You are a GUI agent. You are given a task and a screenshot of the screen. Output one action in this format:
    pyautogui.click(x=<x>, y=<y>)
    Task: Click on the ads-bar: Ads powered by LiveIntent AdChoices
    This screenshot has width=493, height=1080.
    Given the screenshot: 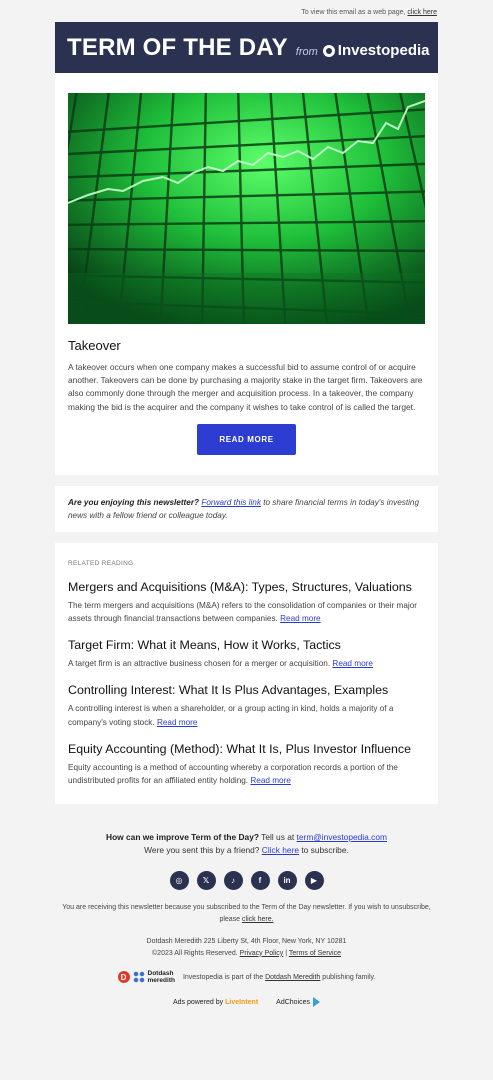 What is the action you would take?
    pyautogui.click(x=246, y=1002)
    